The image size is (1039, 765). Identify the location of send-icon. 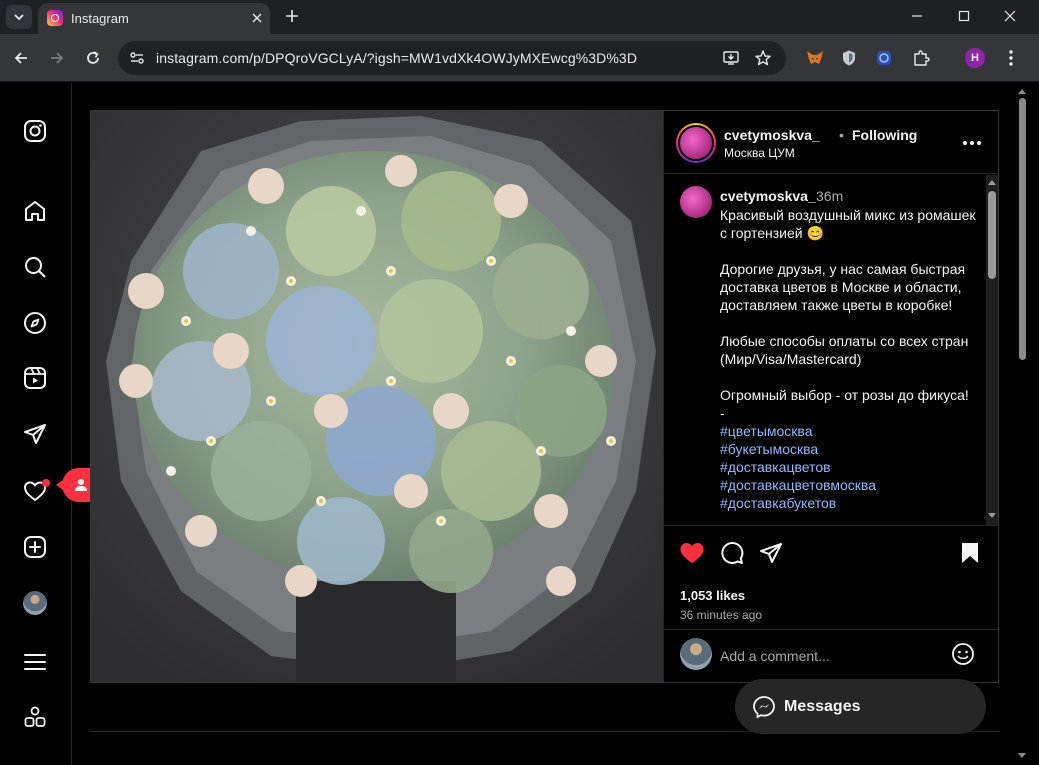
(35, 434).